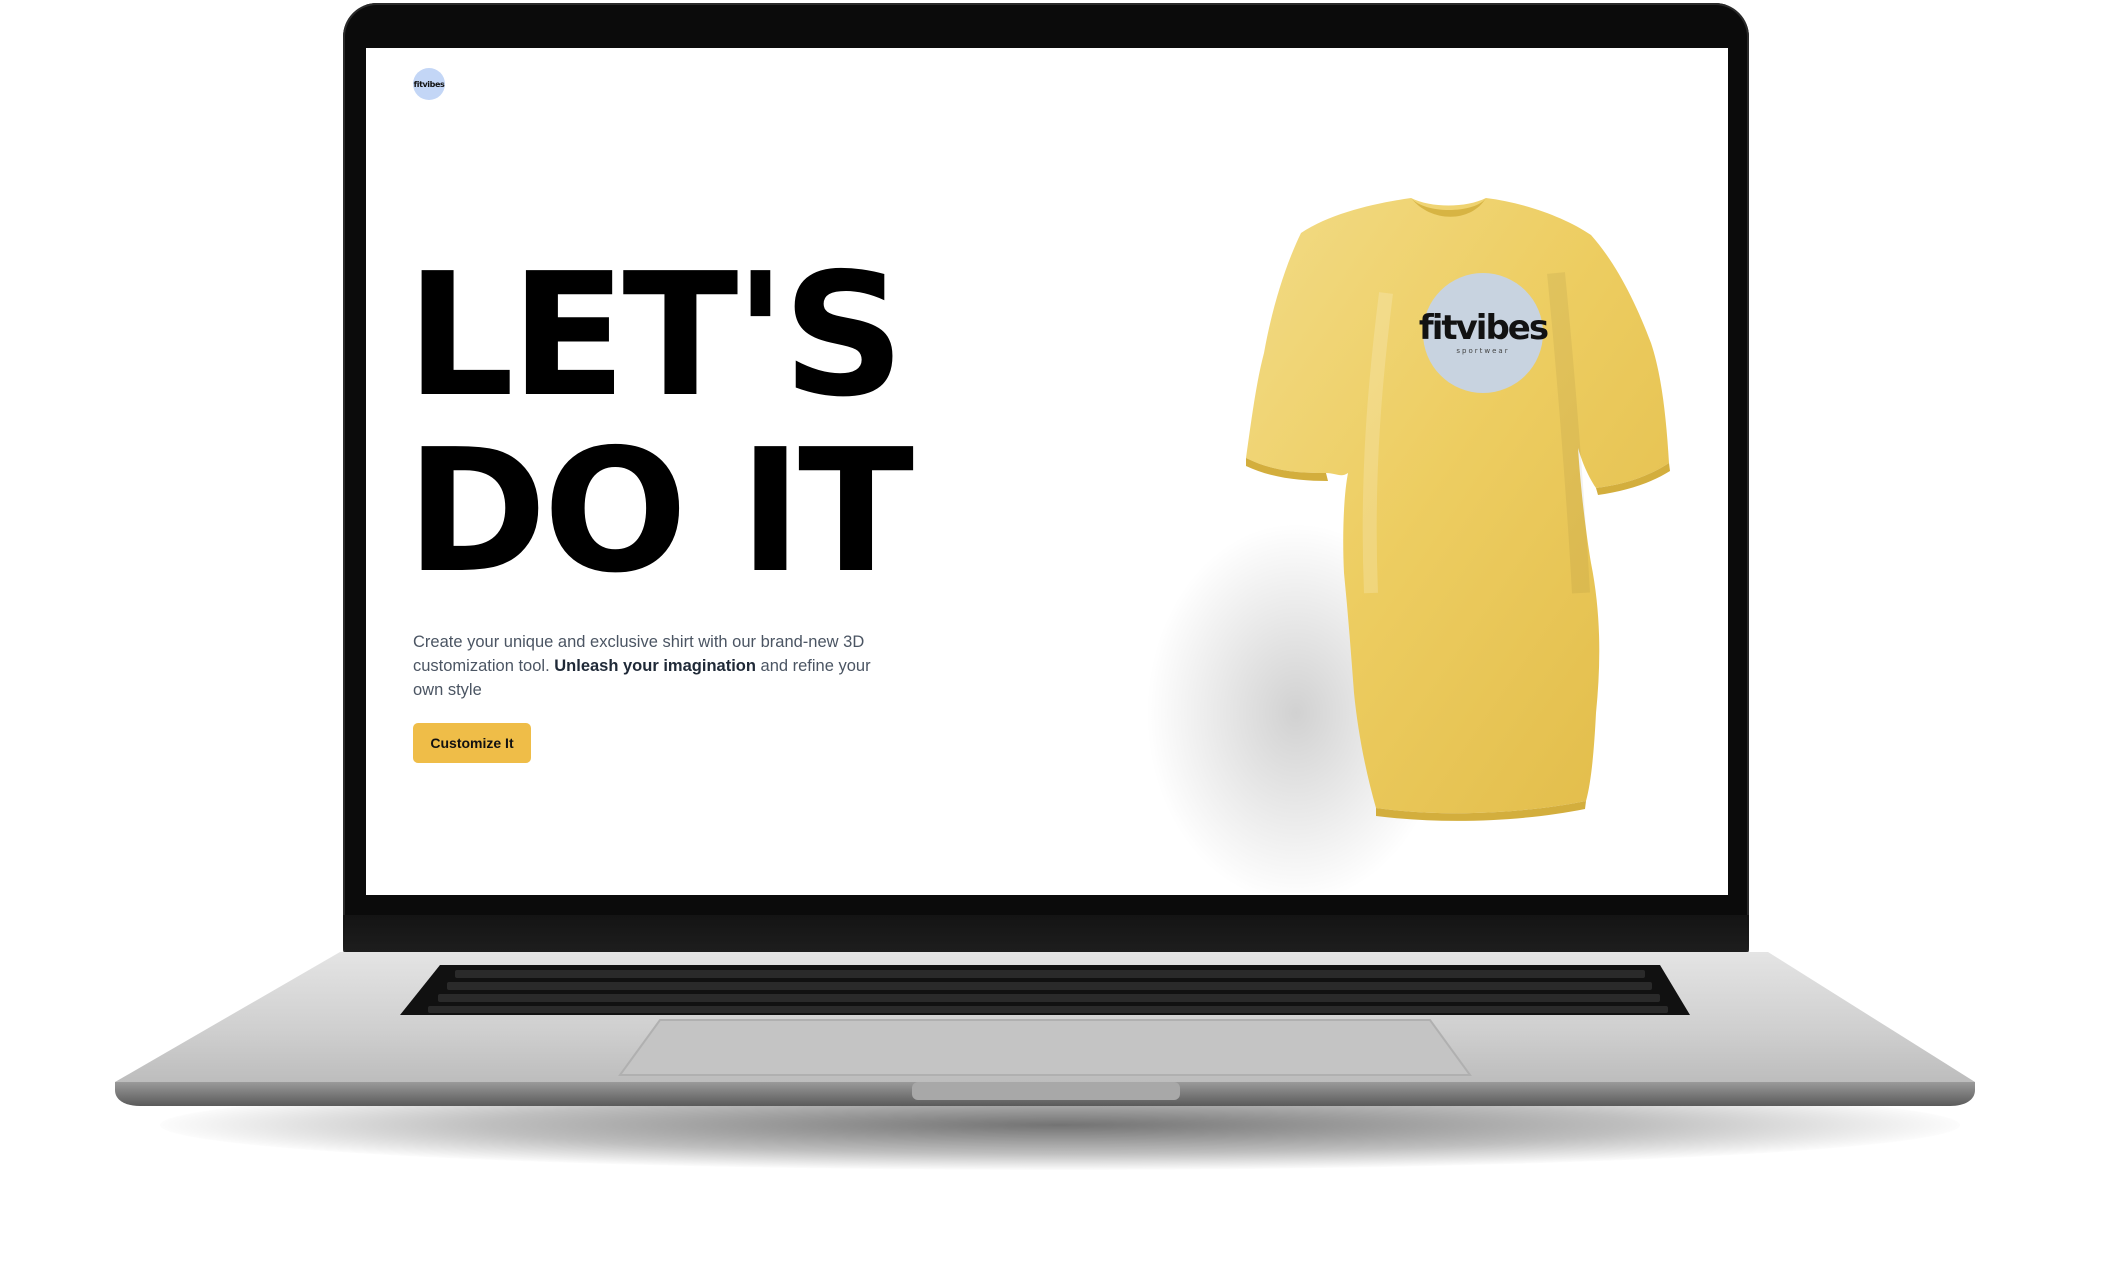  What do you see at coordinates (472, 743) in the screenshot?
I see `customize-it-button: Customize It` at bounding box center [472, 743].